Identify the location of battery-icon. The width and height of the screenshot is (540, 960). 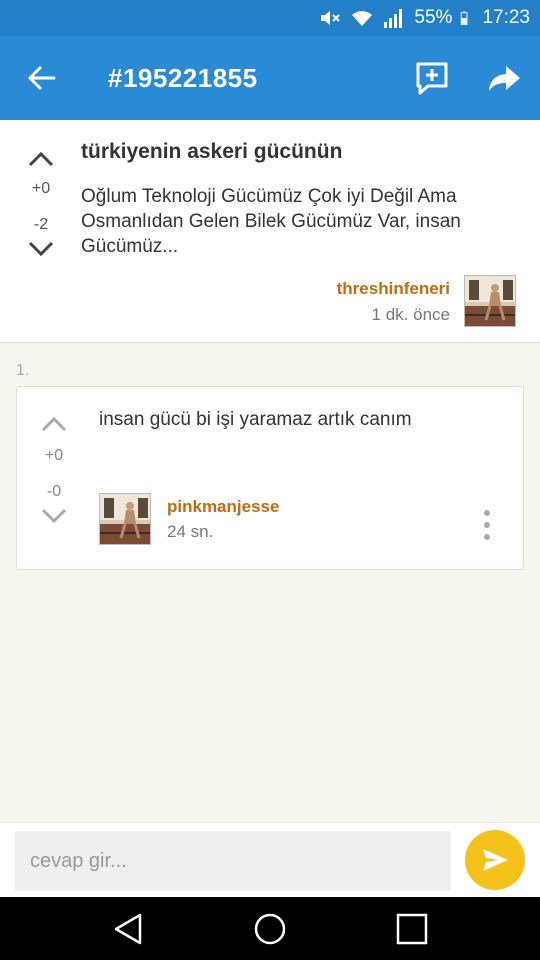
(464, 18).